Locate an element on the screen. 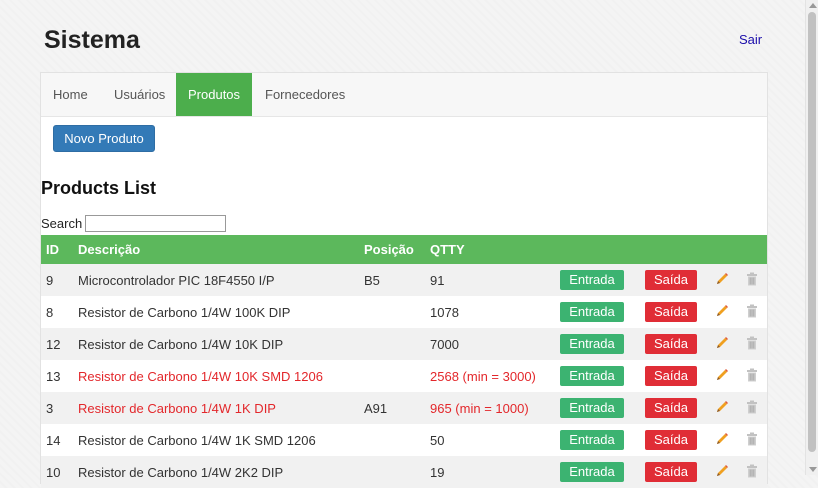  cell-descricao: Microcontrolador PIC 18F4550 I/P is located at coordinates (221, 280).